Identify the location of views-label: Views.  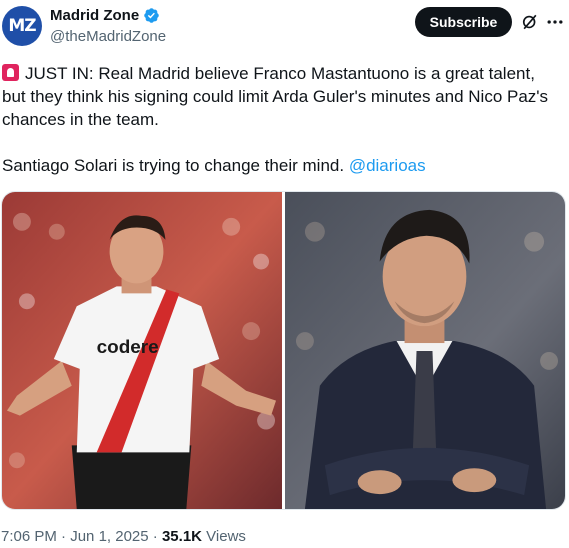
(224, 536).